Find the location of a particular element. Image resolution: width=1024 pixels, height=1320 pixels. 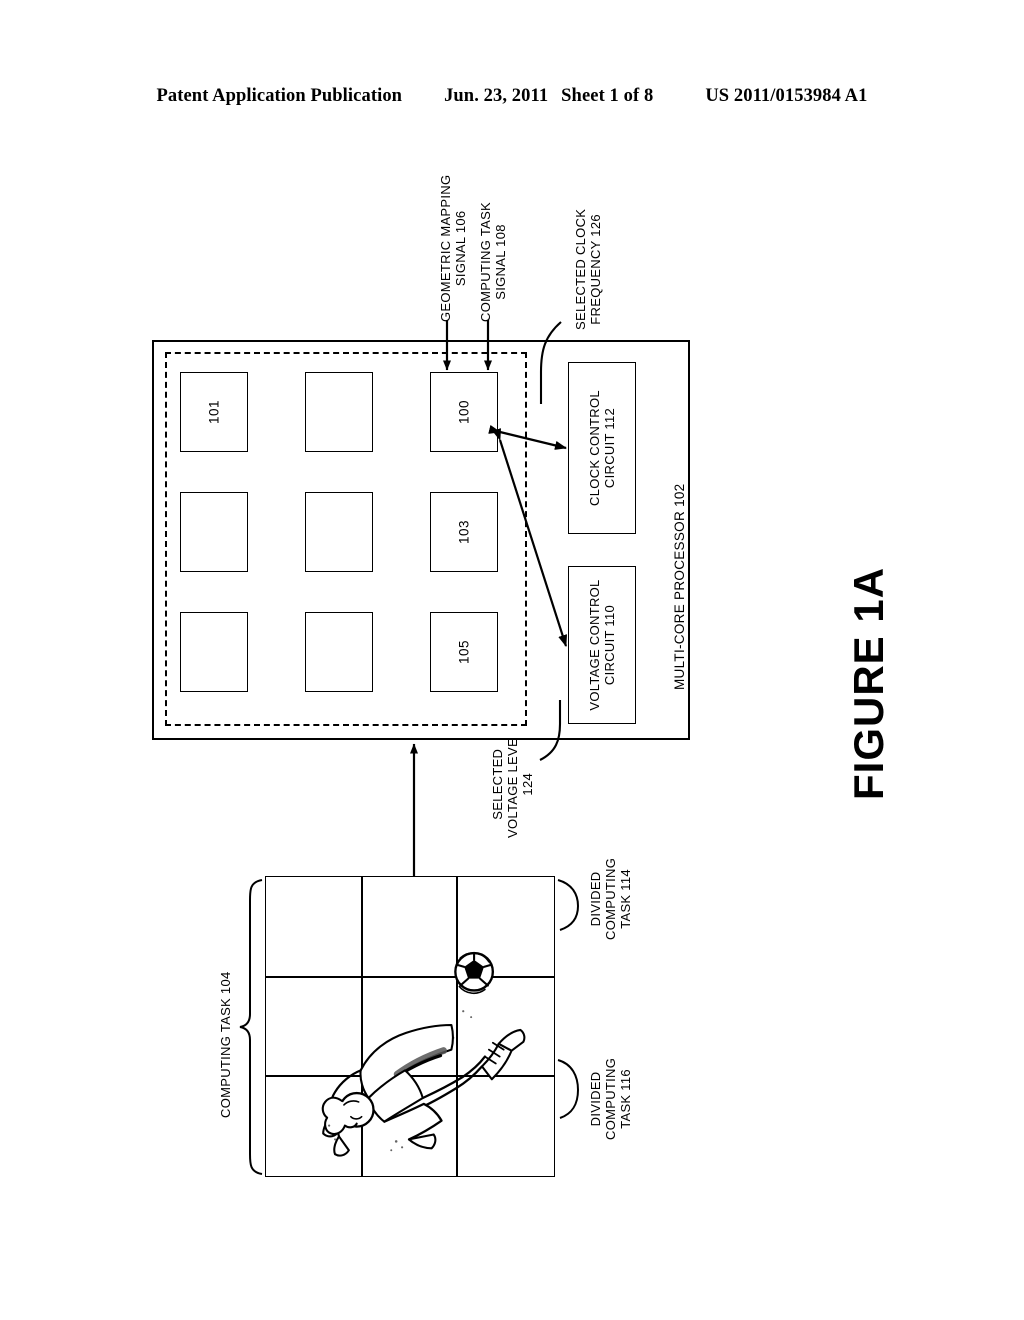

callout-computing-task-104: COMPUTING TASK 104 is located at coordinates (225, 1044).